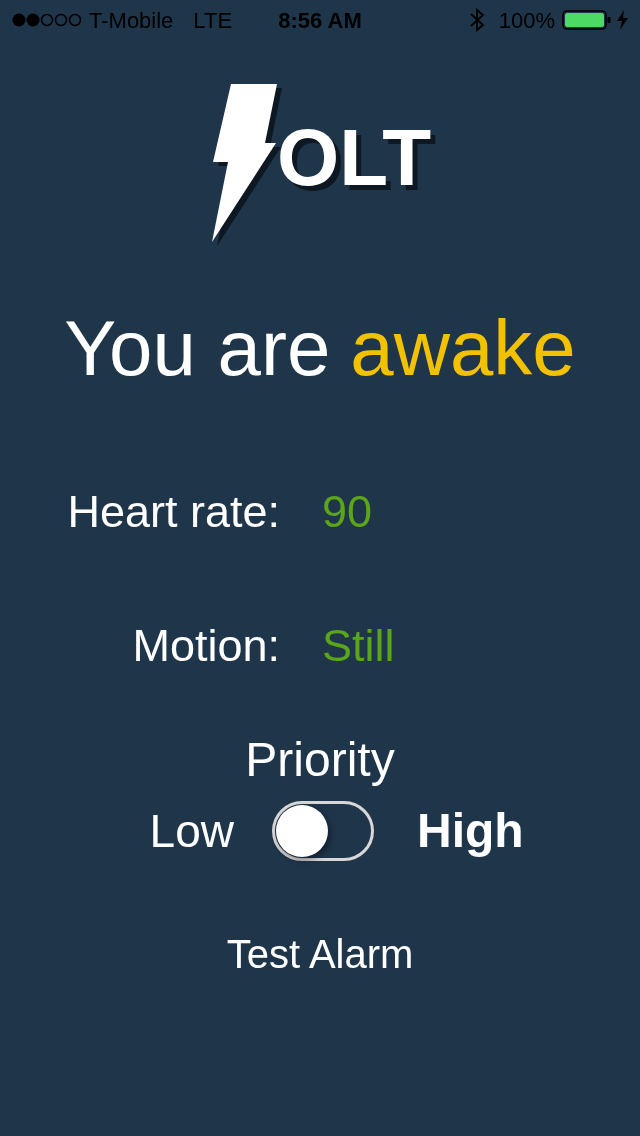 The image size is (640, 1136). I want to click on toggle-thumb-icon, so click(302, 831).